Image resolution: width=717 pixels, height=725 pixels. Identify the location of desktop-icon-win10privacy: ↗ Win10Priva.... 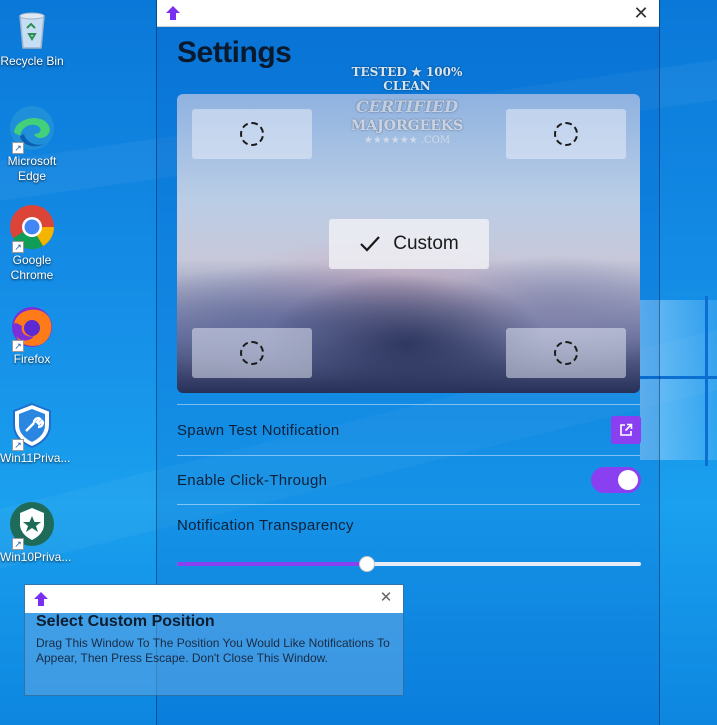
(35, 532).